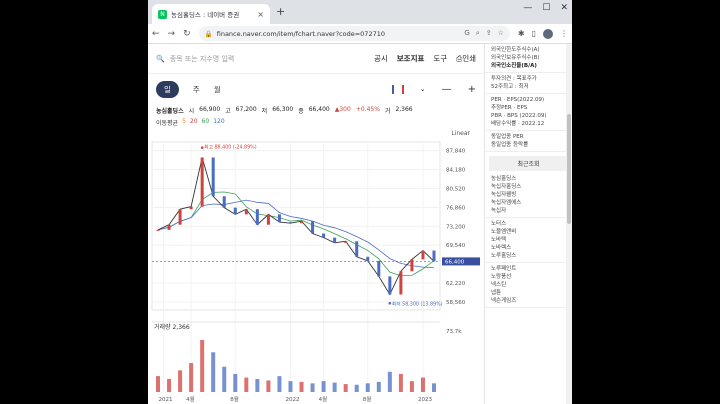  Describe the element at coordinates (546, 8) in the screenshot. I see `maximize-icon: ☐` at that location.